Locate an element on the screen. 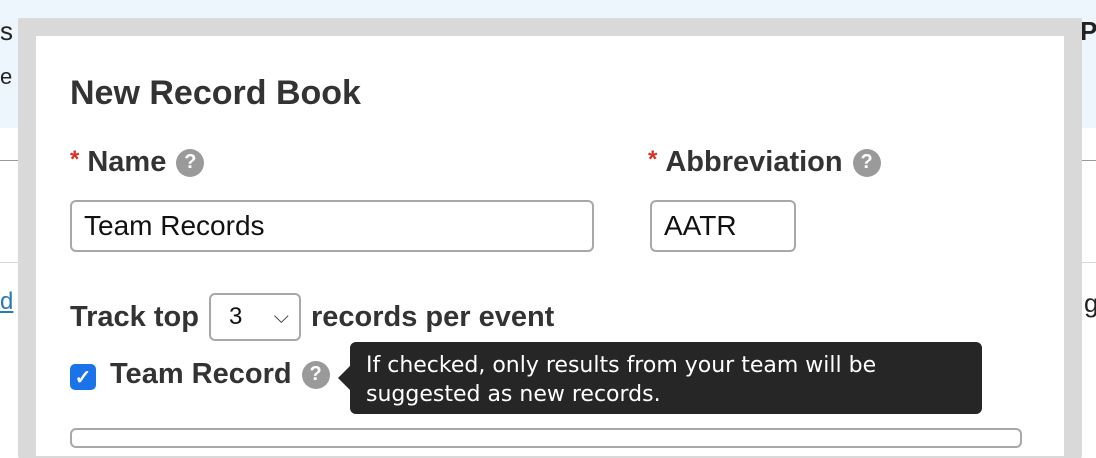  background-text-fragment: P is located at coordinates (1088, 31).